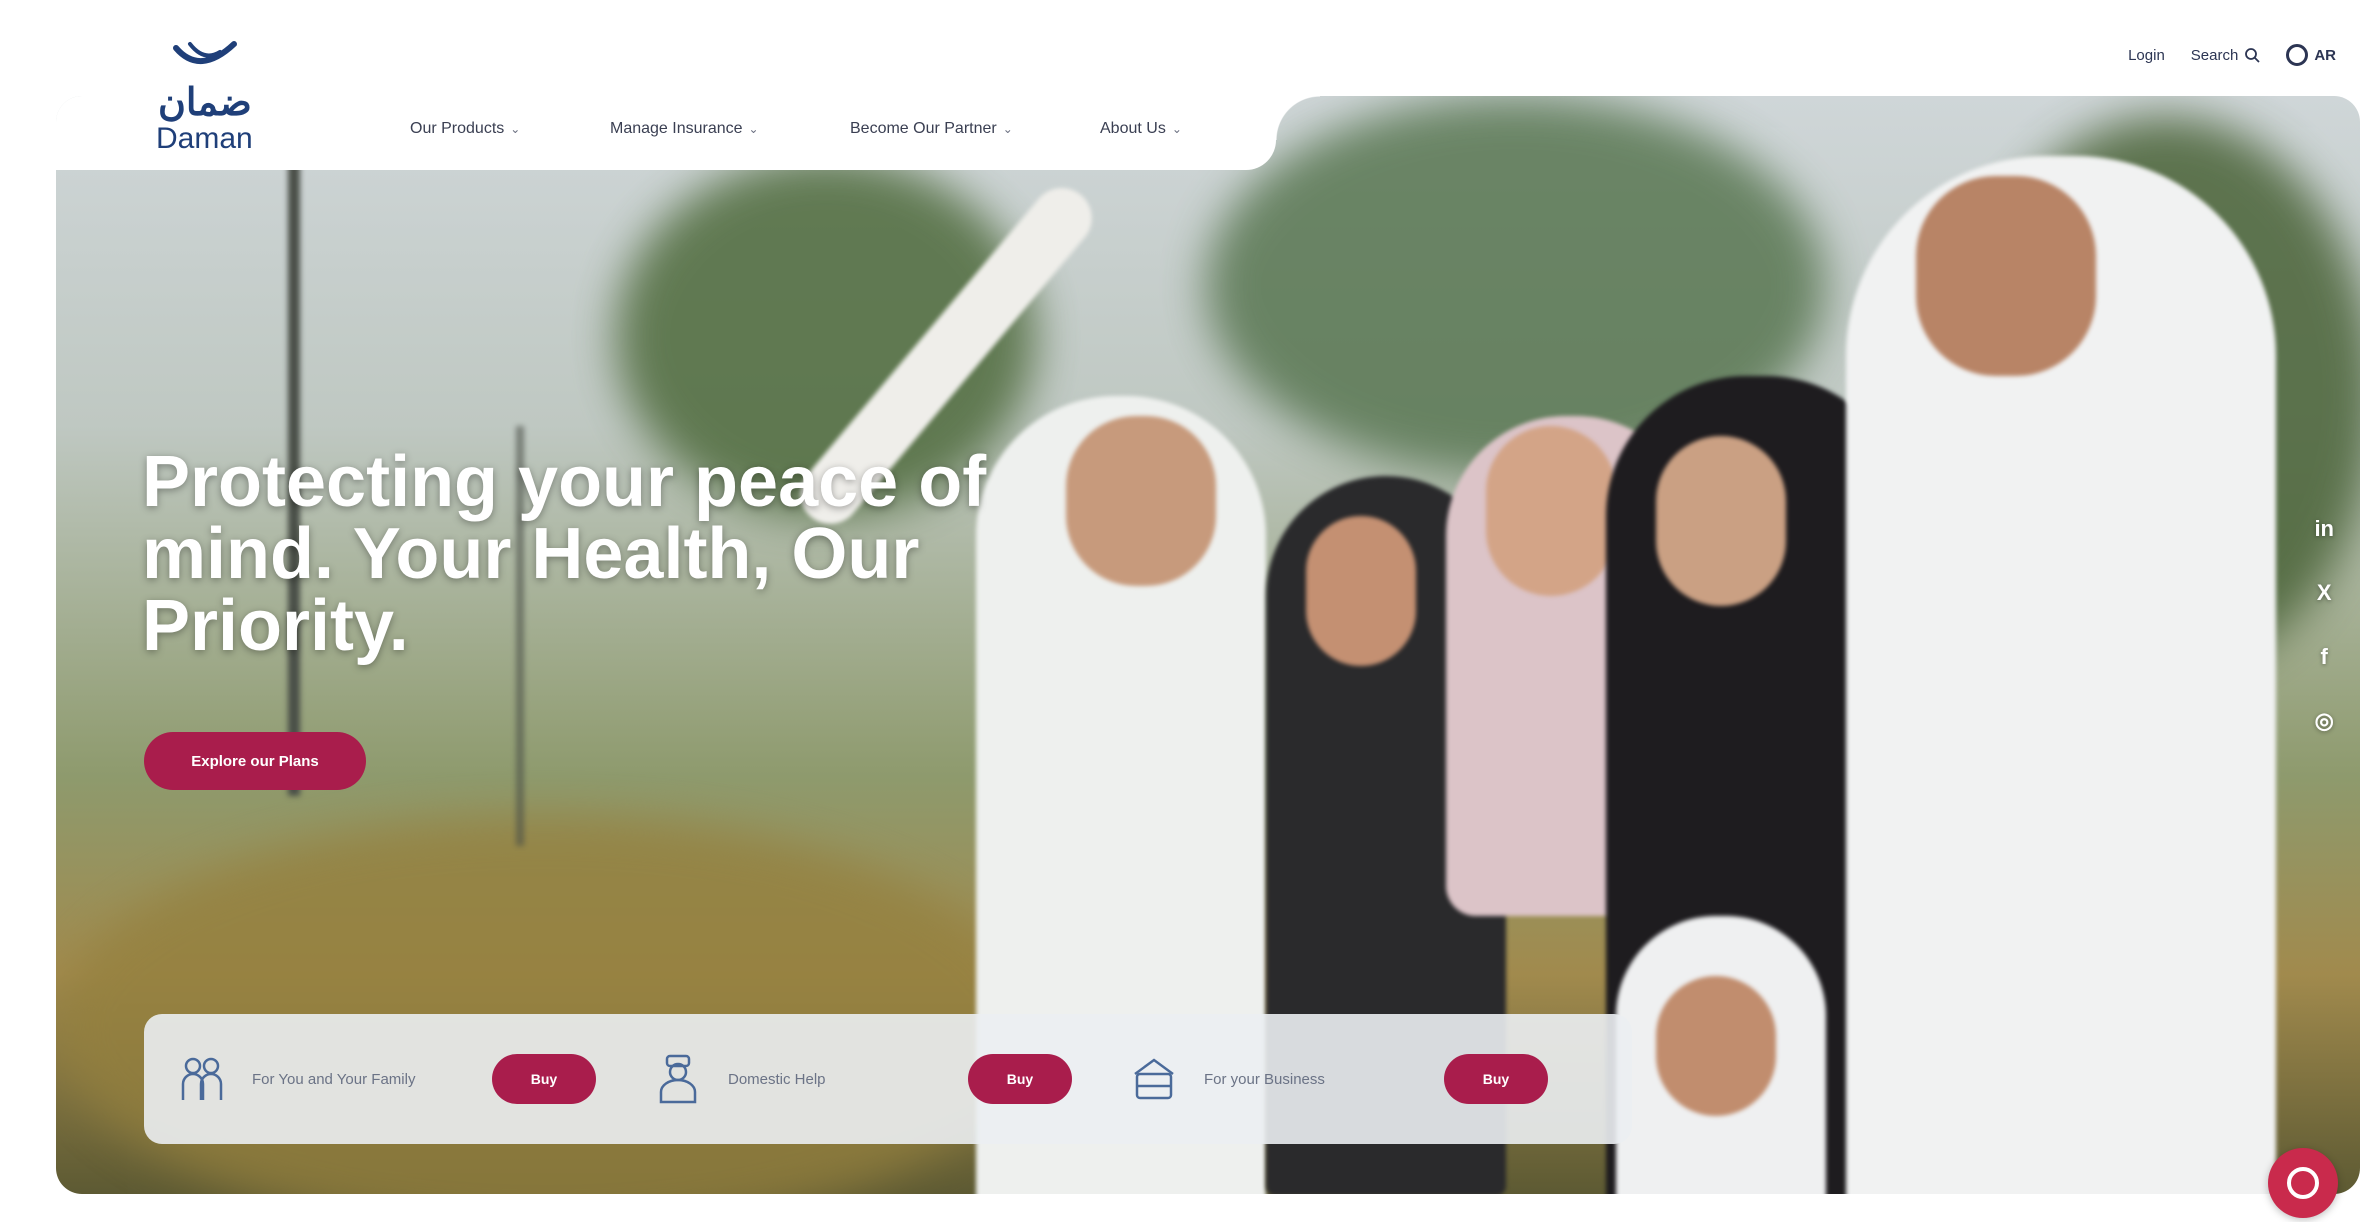 The image size is (2360, 1222). Describe the element at coordinates (1133, 128) in the screenshot. I see `nav-label: About Us` at that location.